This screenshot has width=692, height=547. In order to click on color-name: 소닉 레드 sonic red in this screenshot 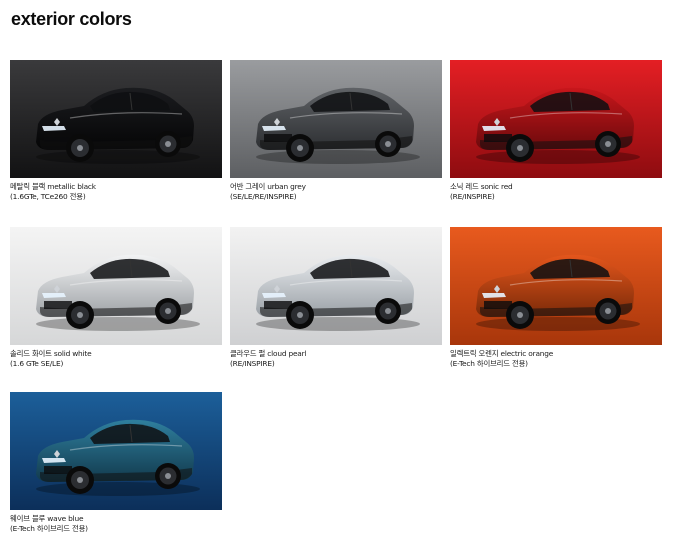, I will do `click(481, 186)`.